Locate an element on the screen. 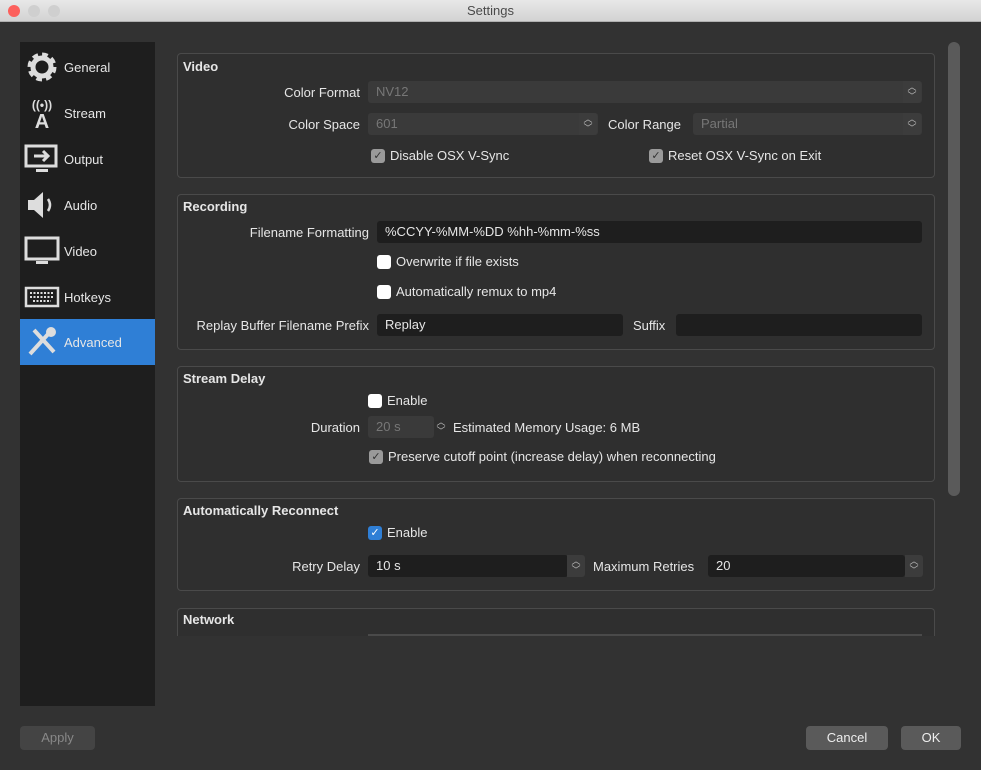 The image size is (981, 770). zoom-button is located at coordinates (54, 11).